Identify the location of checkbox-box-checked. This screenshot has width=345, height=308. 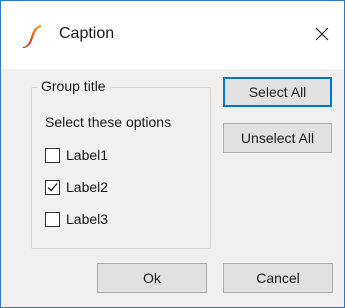
(52, 187).